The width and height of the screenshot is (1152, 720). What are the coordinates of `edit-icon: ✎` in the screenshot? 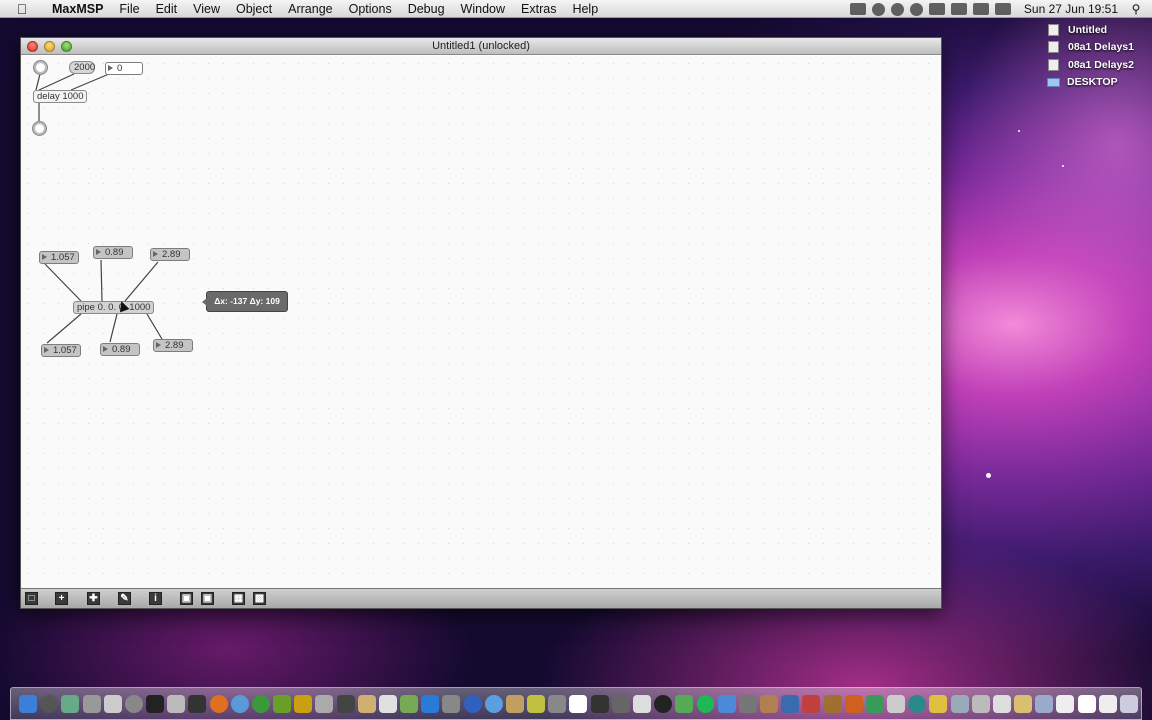 It's located at (124, 598).